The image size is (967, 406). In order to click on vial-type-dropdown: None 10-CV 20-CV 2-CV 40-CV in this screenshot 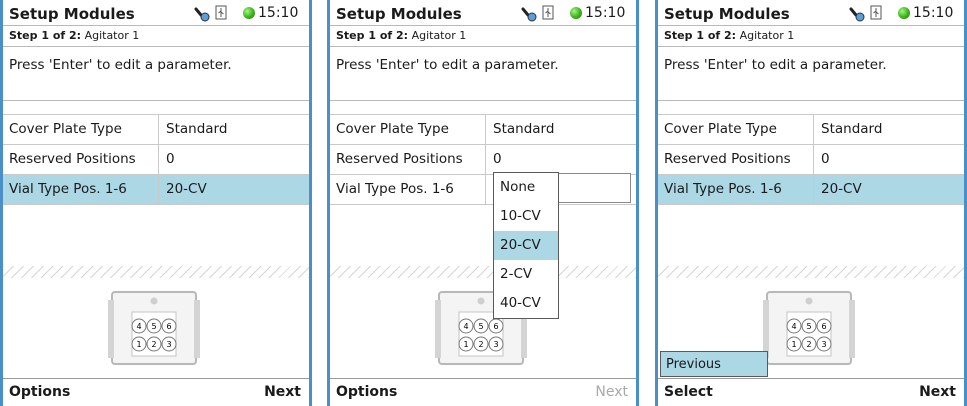, I will do `click(526, 245)`.